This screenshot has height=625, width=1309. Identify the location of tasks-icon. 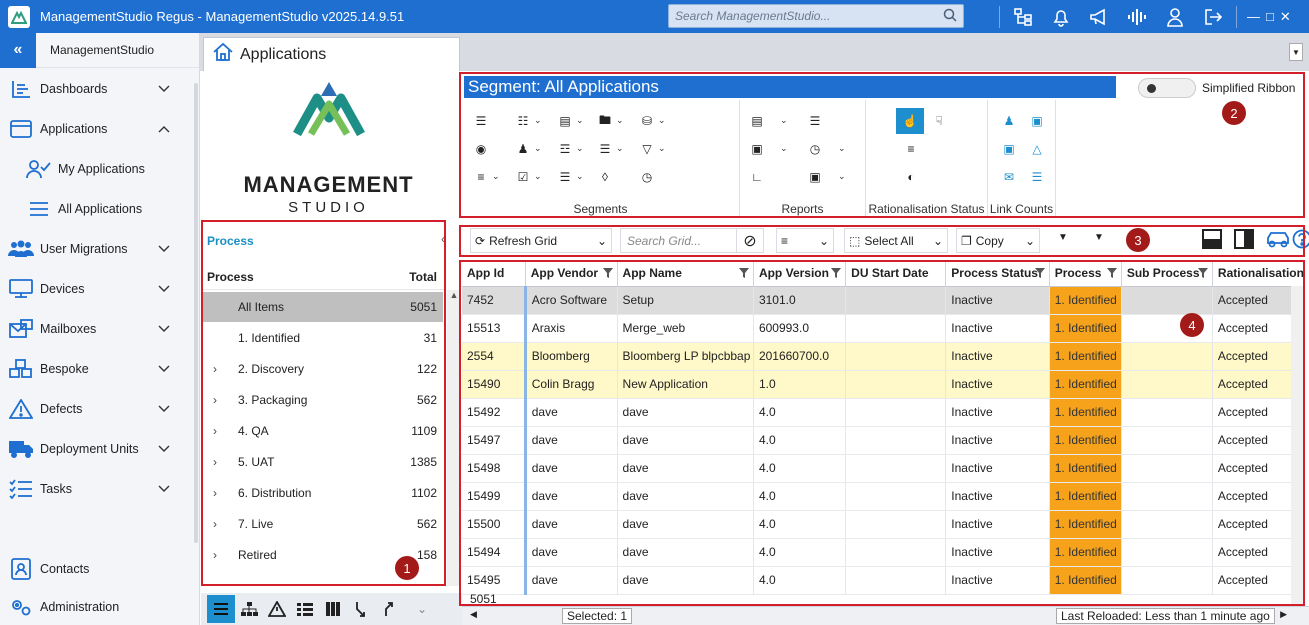
(21, 489).